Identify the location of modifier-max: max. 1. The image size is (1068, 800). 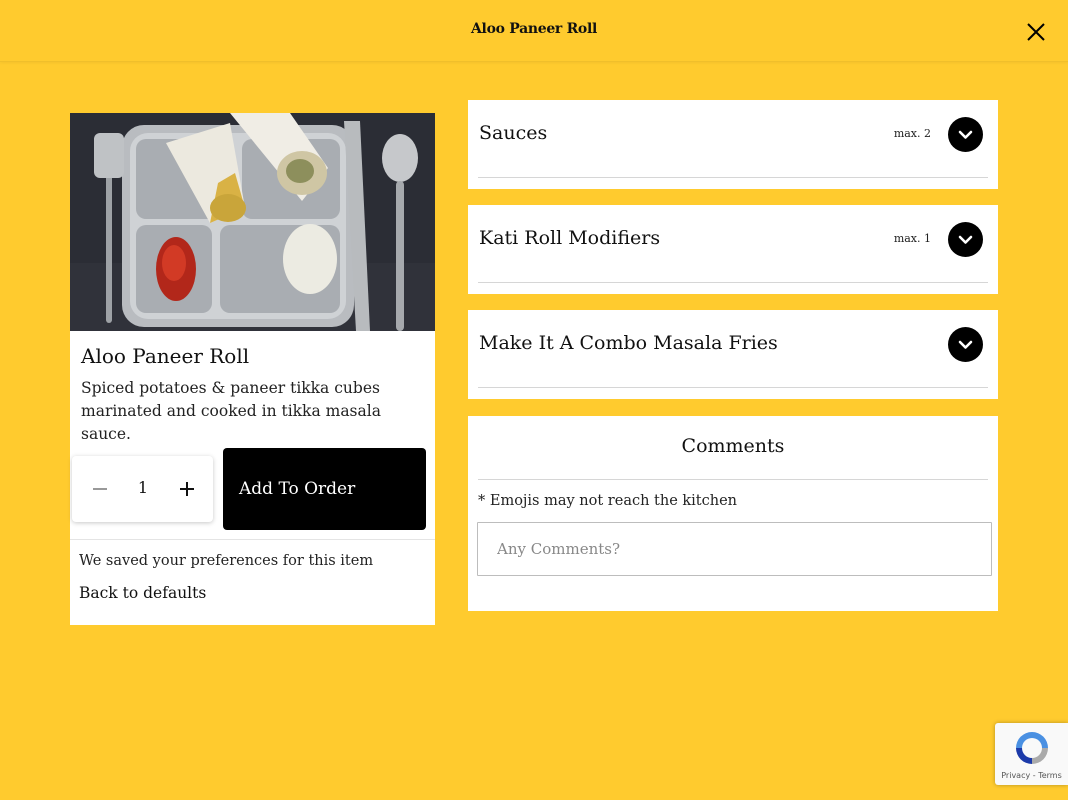
(912, 238).